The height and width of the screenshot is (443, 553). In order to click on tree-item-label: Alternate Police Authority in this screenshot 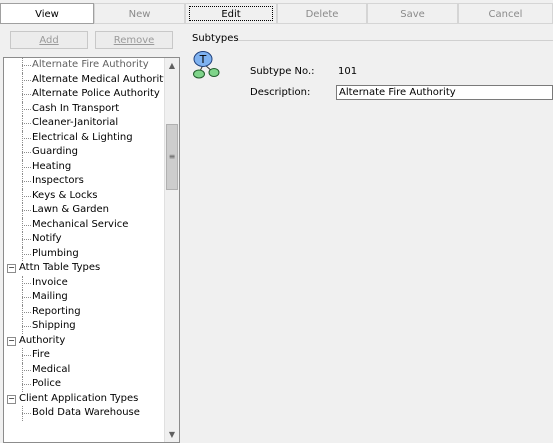, I will do `click(96, 93)`.